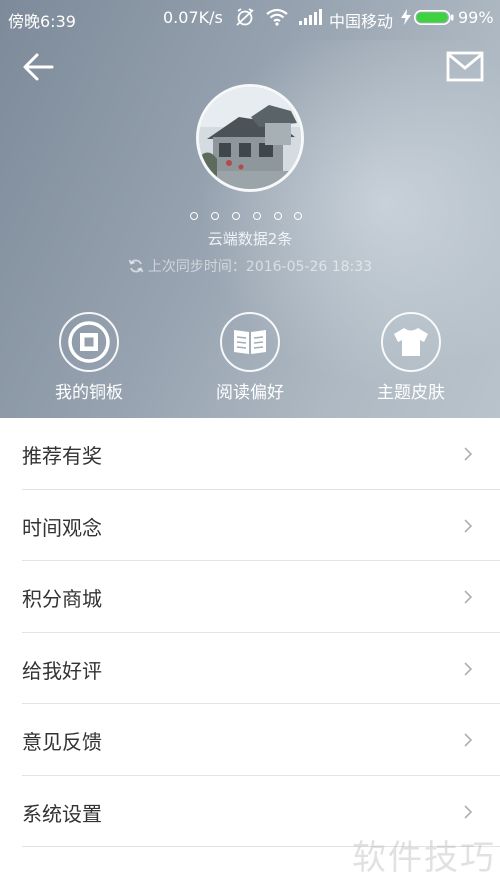 The width and height of the screenshot is (500, 889). I want to click on menu-item-time-awareness: 时间观念, so click(250, 526).